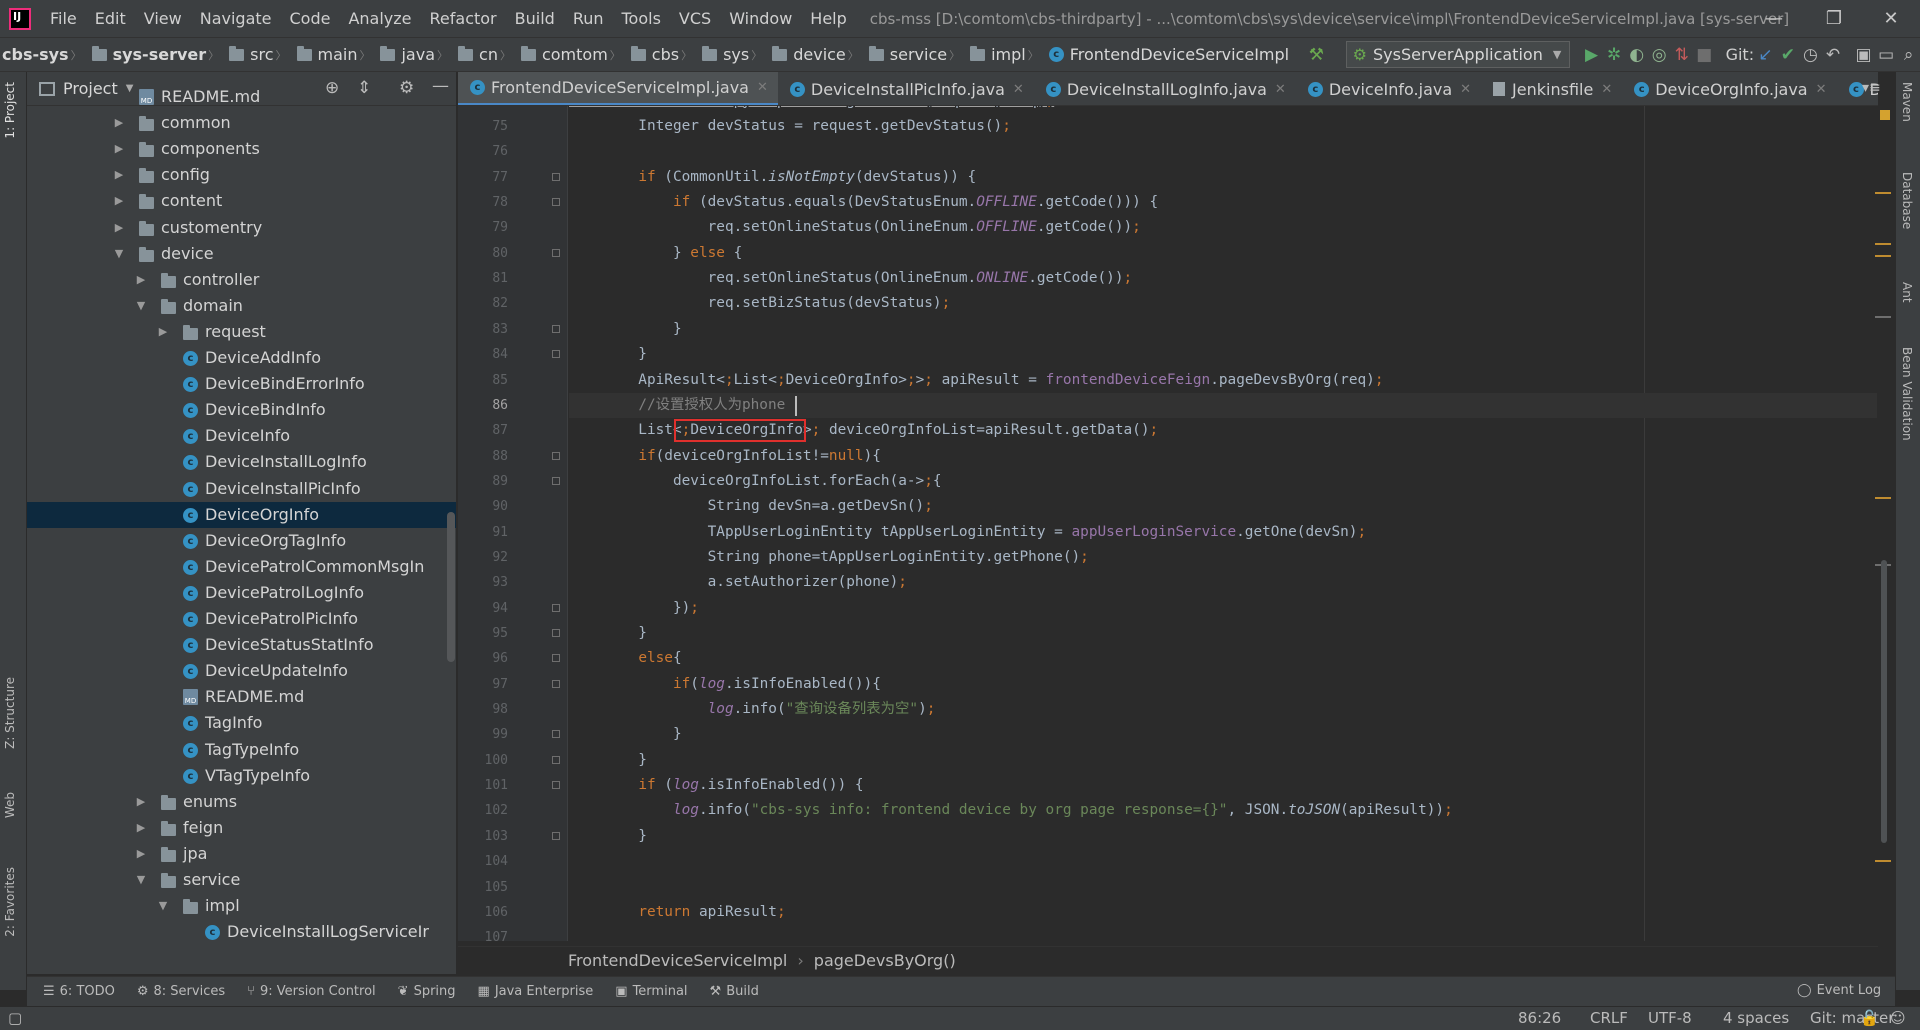 The width and height of the screenshot is (1920, 1030). I want to click on menu-view: View, so click(163, 18).